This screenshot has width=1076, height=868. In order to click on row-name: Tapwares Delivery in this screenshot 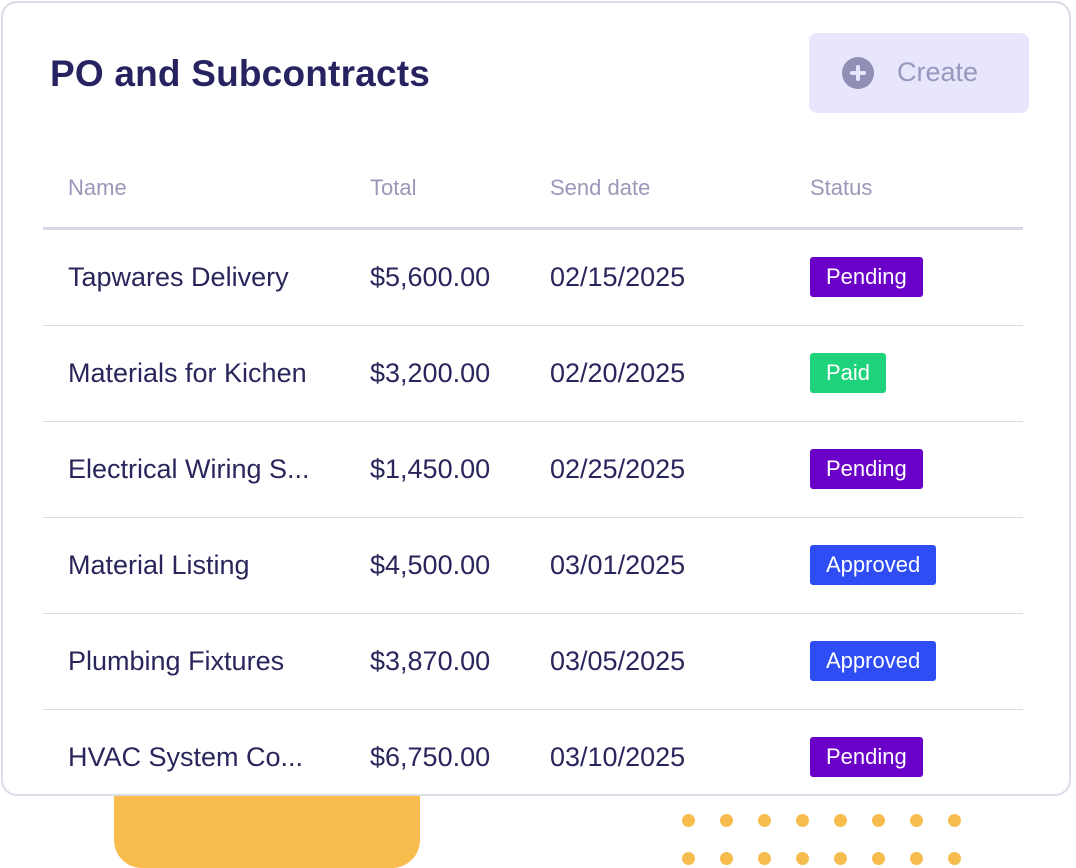, I will do `click(178, 277)`.